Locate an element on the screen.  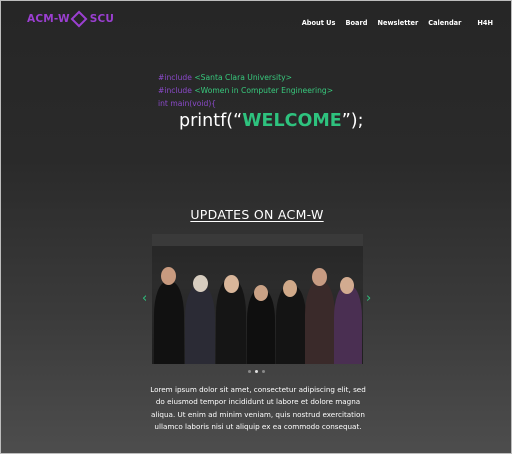
updates-title: UPDATES ON ACM-W is located at coordinates (257, 214).